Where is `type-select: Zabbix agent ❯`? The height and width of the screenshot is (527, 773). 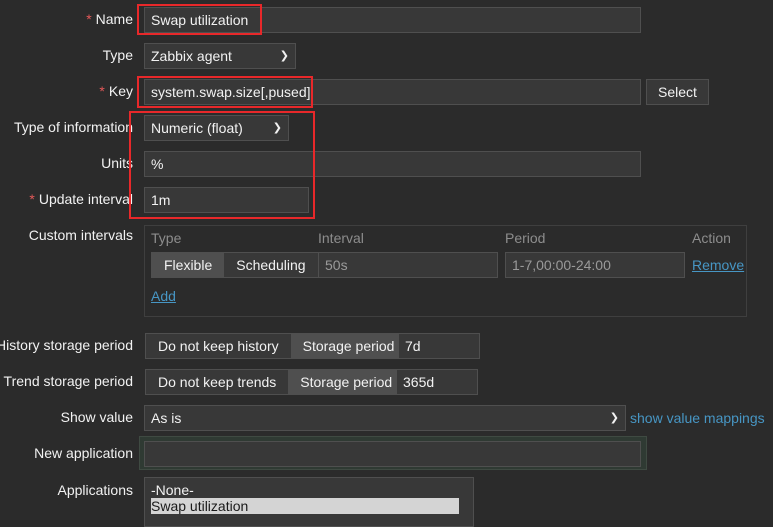
type-select: Zabbix agent ❯ is located at coordinates (220, 56).